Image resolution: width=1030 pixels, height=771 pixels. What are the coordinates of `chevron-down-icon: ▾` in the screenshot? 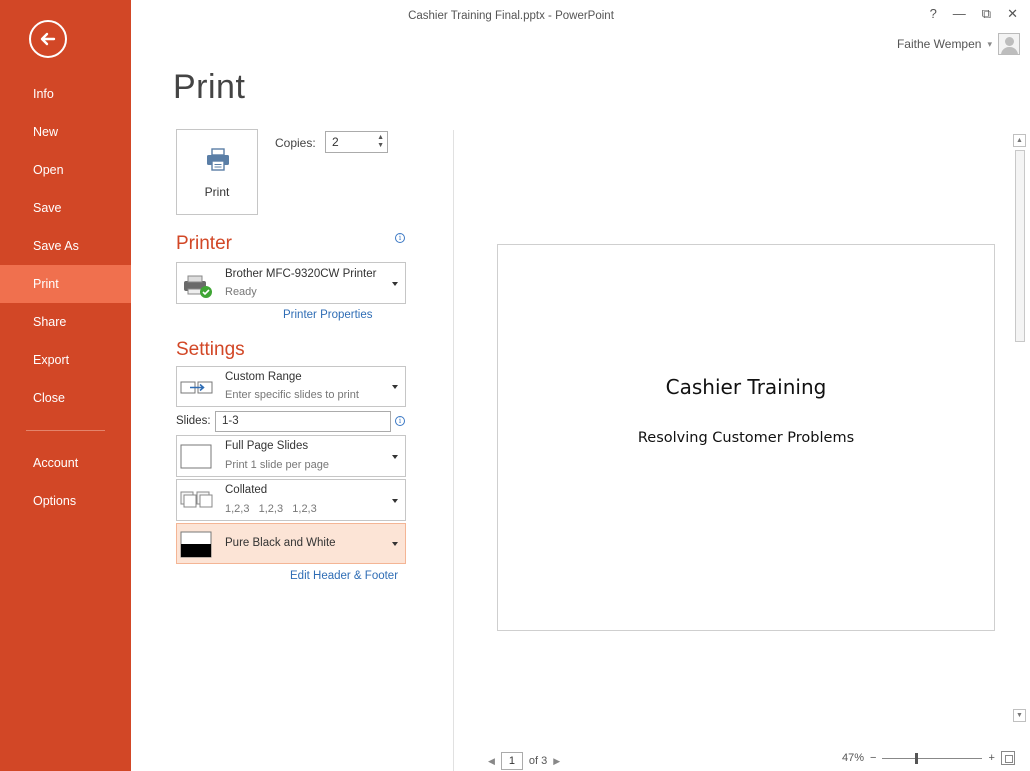 It's located at (989, 43).